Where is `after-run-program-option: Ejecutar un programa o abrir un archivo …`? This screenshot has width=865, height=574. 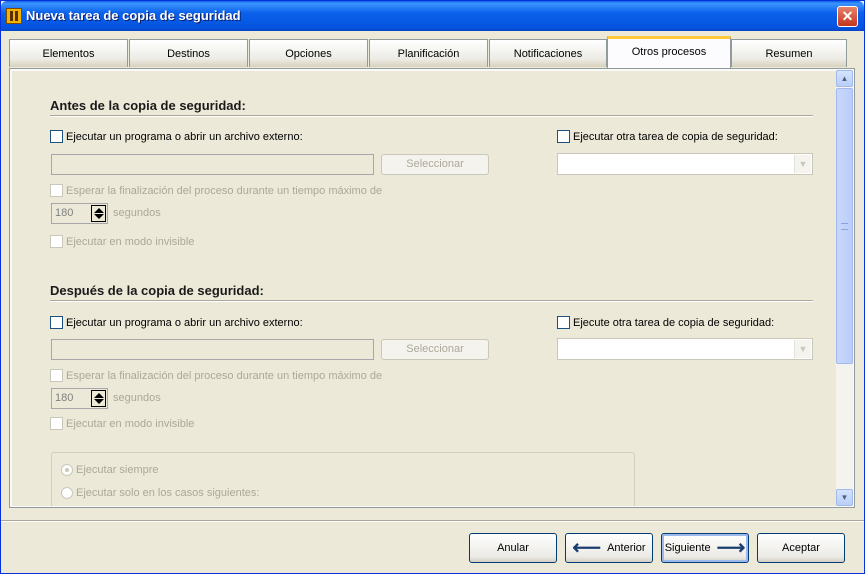 after-run-program-option: Ejecutar un programa o abrir un archivo … is located at coordinates (176, 322).